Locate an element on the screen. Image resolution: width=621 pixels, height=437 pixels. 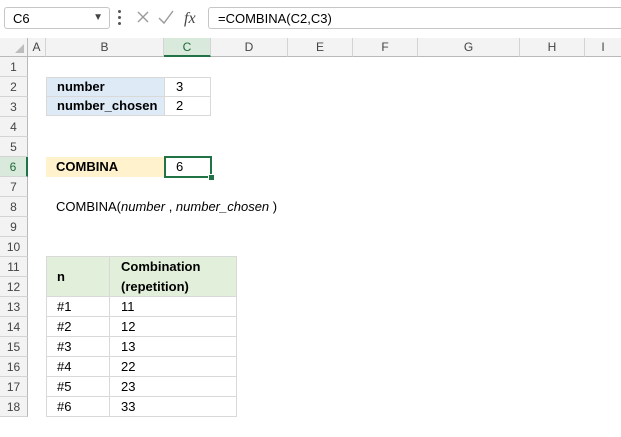
table-row-4-combo: 22 is located at coordinates (173, 367).